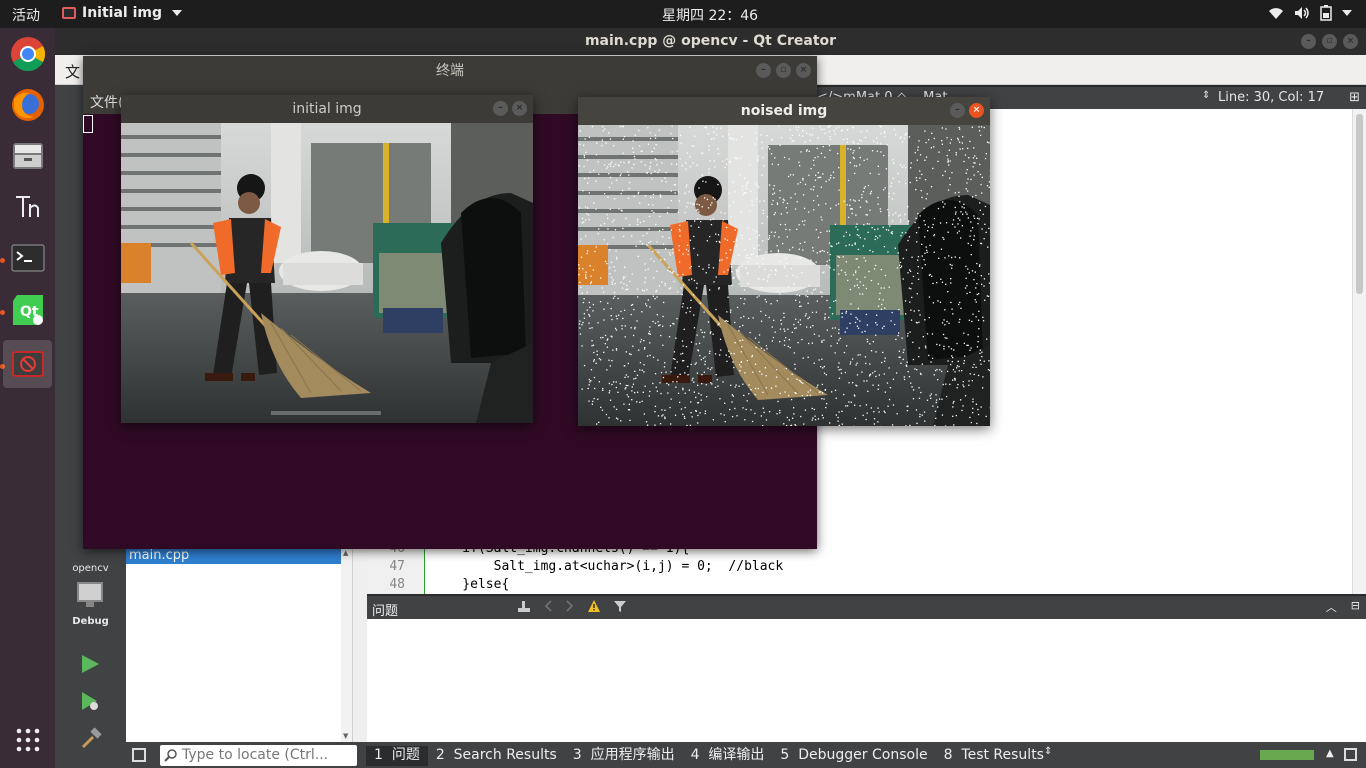  What do you see at coordinates (1048, 751) in the screenshot?
I see `more-tabs-icon: ⇕` at bounding box center [1048, 751].